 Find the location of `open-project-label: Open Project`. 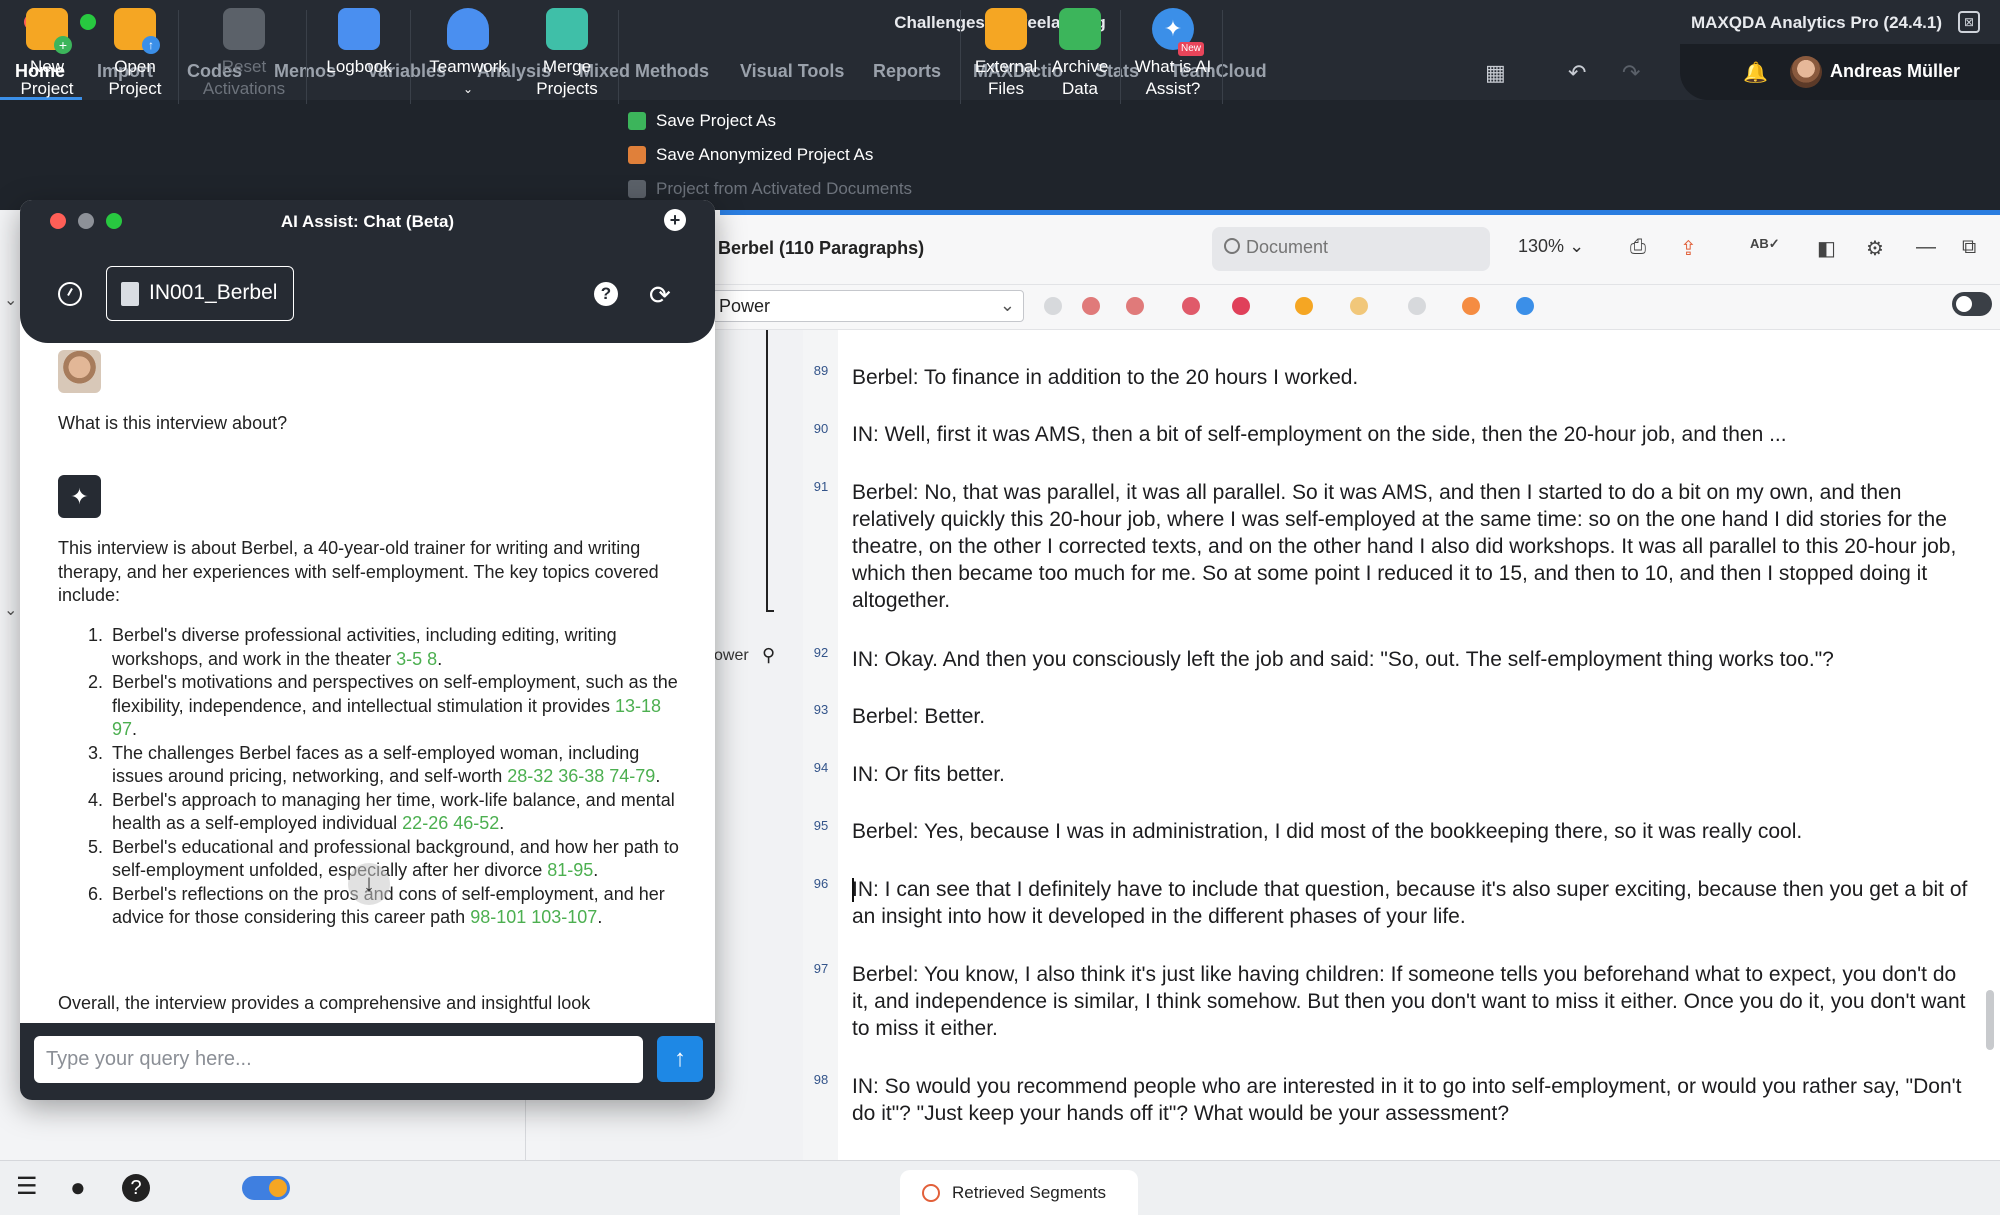

open-project-label: Open Project is located at coordinates (135, 77).